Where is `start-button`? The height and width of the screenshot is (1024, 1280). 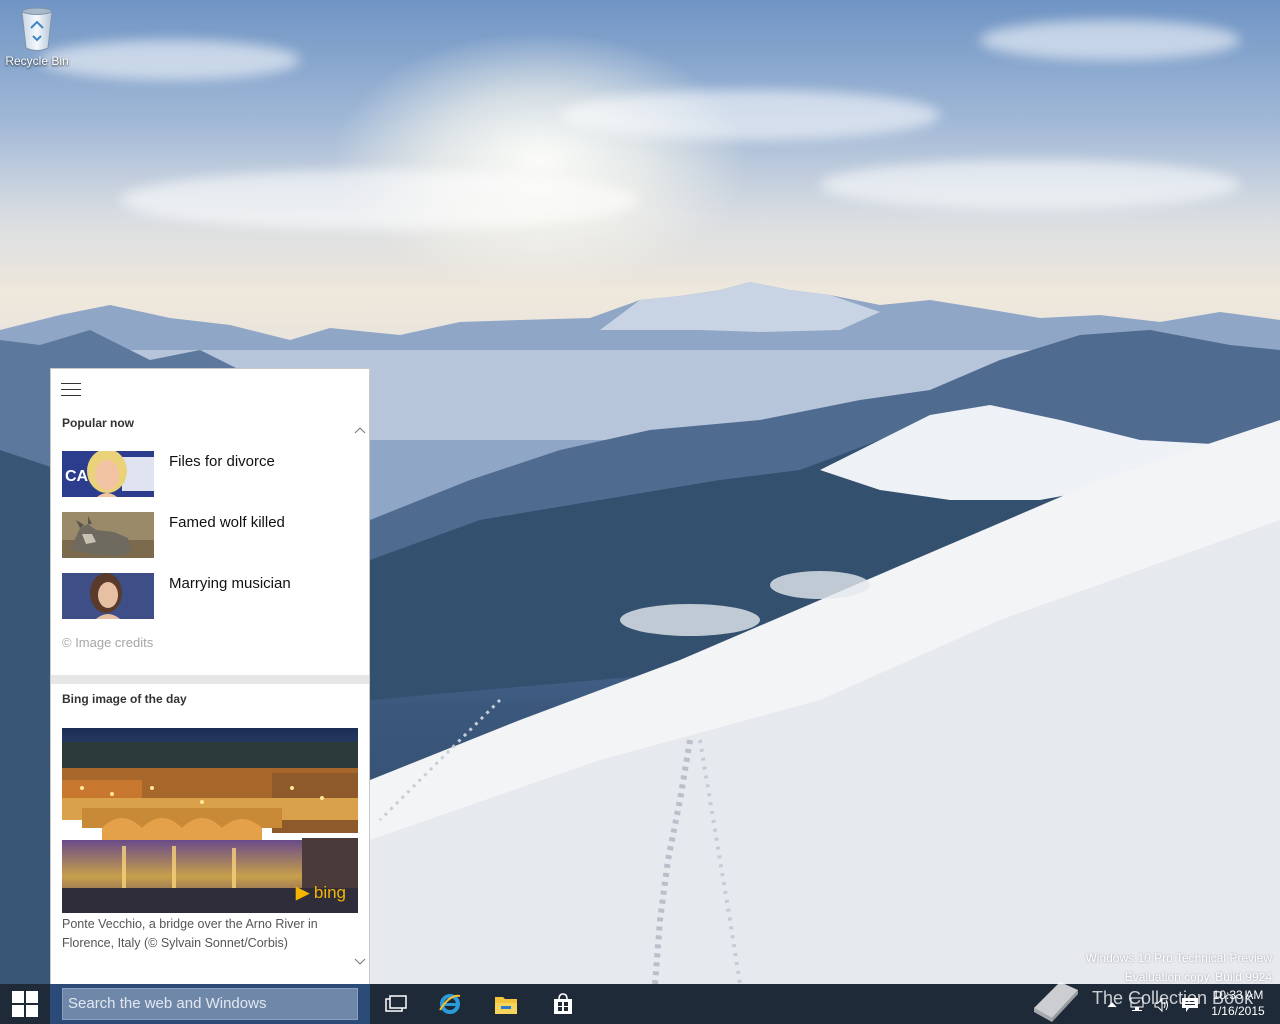
start-button is located at coordinates (25, 1004).